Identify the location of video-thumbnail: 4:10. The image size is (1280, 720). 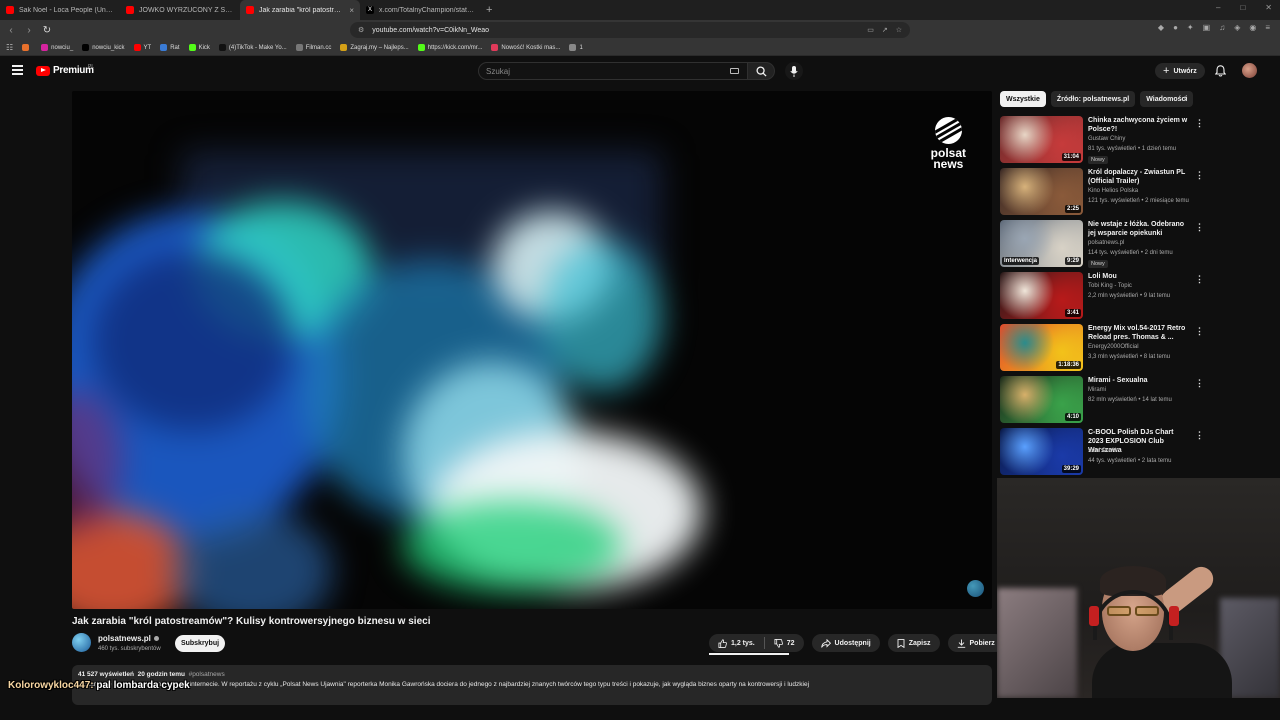
(1041, 399).